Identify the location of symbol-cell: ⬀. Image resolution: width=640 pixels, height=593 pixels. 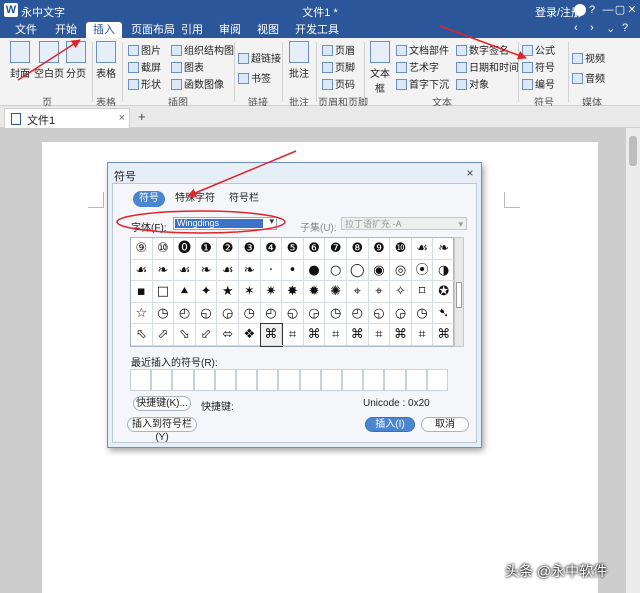
(163, 335).